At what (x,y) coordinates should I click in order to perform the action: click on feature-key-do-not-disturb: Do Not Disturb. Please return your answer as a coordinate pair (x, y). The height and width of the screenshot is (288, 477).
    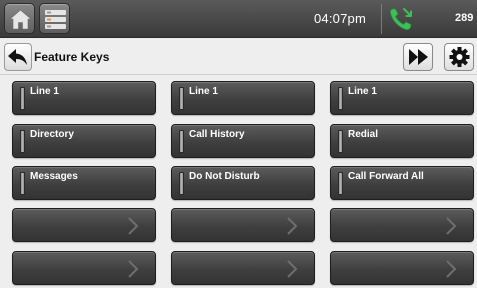
    Looking at the image, I should click on (243, 183).